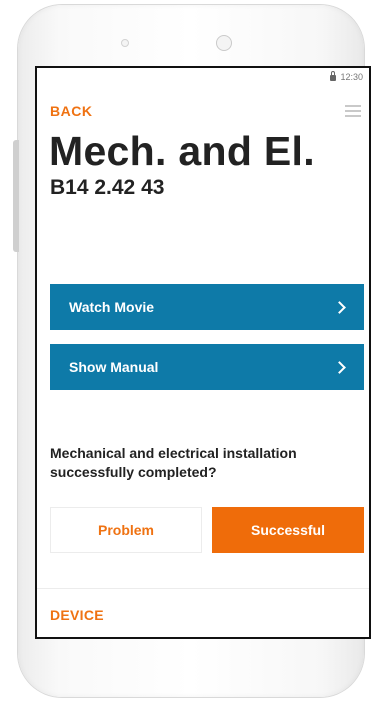 The image size is (378, 703). Describe the element at coordinates (207, 307) in the screenshot. I see `watch-movie-button: Watch Movie` at that location.